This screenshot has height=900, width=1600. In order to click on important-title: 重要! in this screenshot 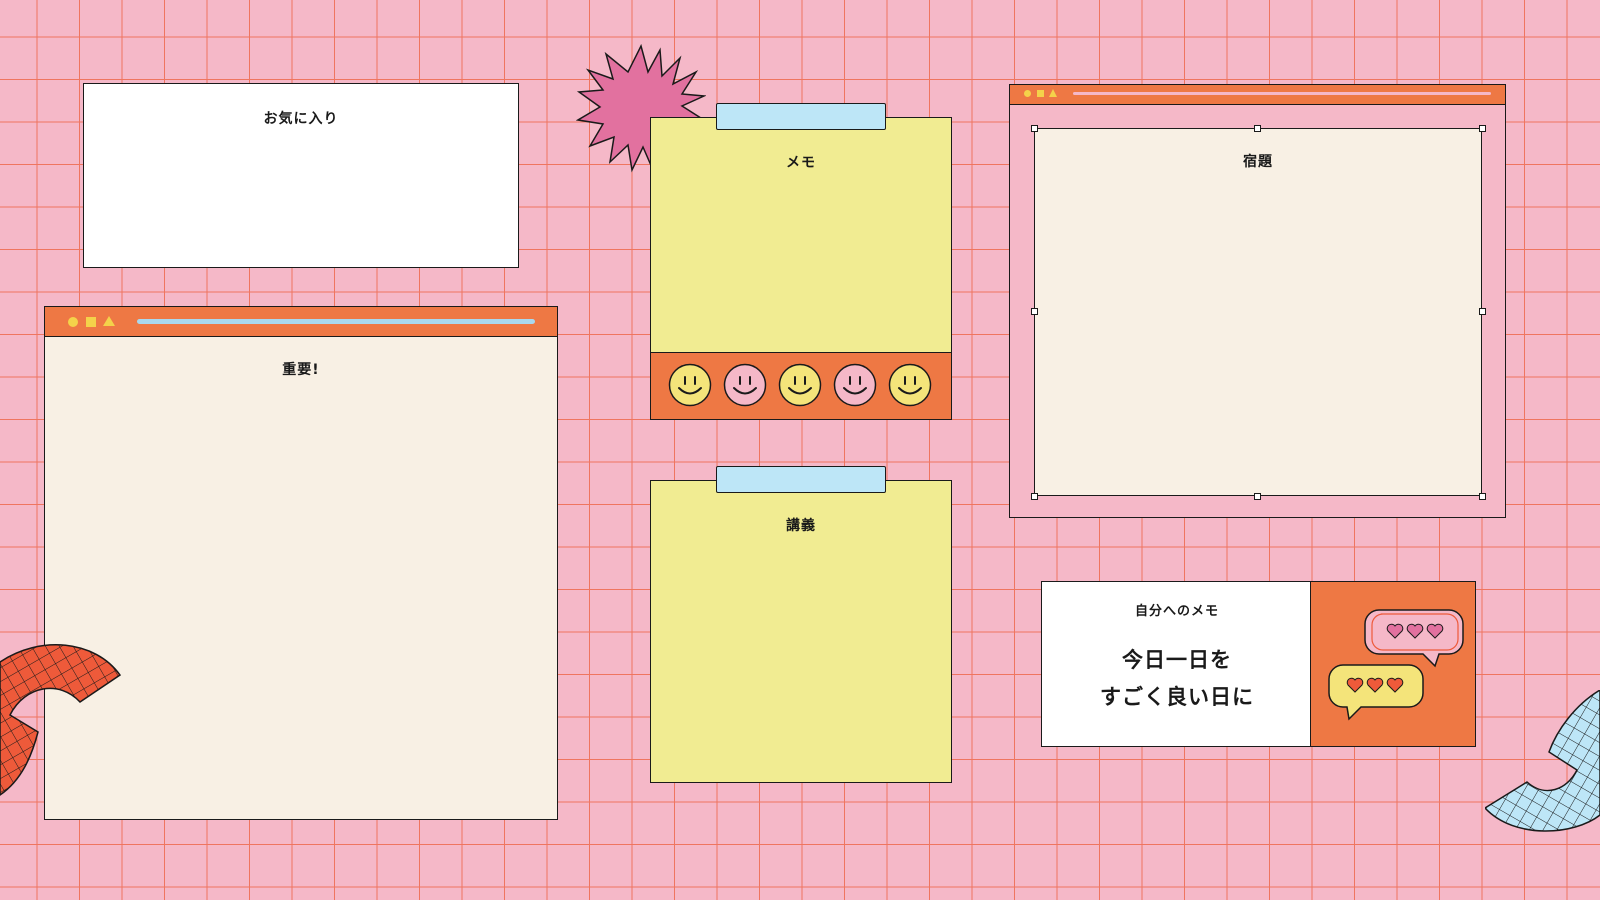, I will do `click(301, 370)`.